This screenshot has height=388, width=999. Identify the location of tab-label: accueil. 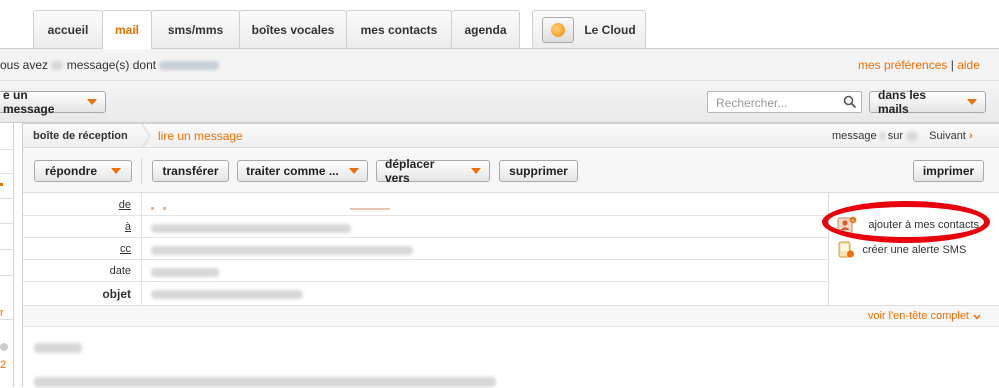
(68, 29).